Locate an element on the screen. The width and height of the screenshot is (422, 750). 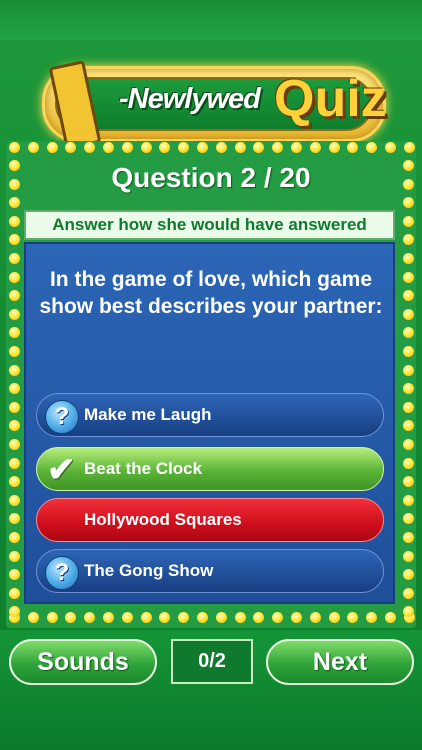
question-counter-title: Question 2 / 20 is located at coordinates (211, 177).